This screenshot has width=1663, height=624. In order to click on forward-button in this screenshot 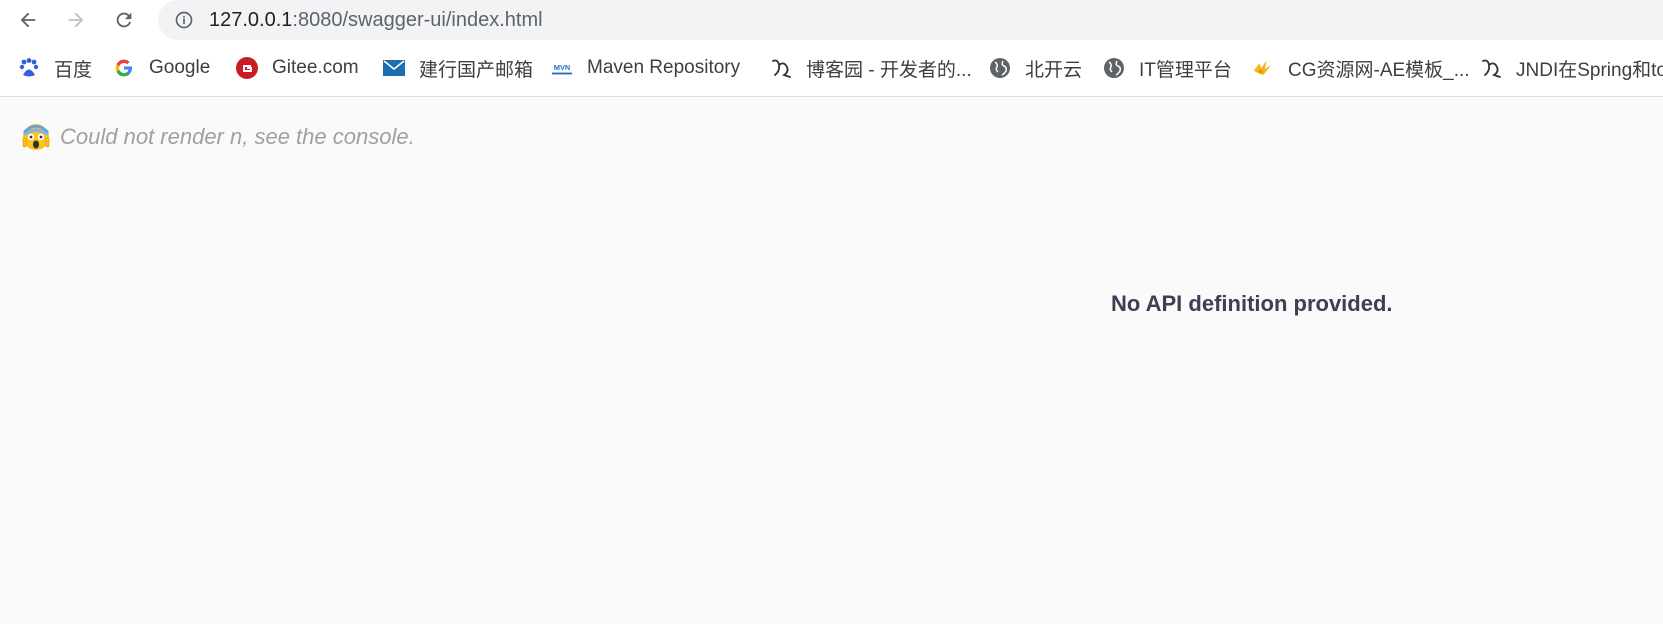, I will do `click(76, 20)`.